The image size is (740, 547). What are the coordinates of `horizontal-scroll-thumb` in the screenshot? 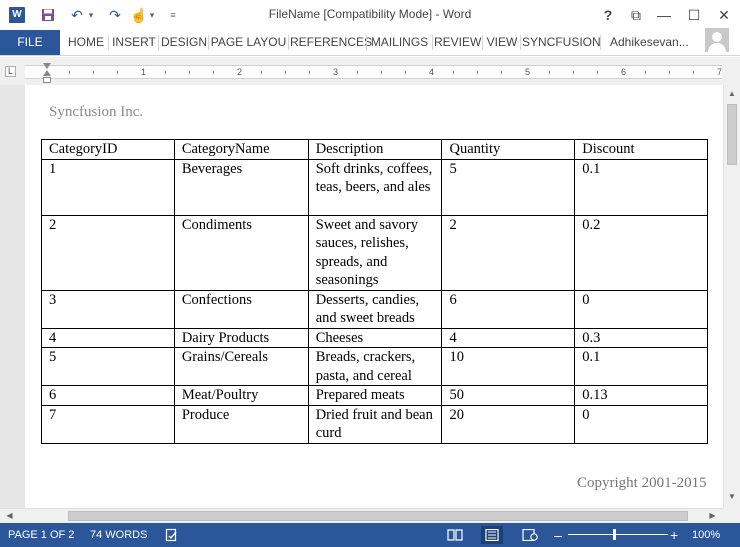 It's located at (378, 516).